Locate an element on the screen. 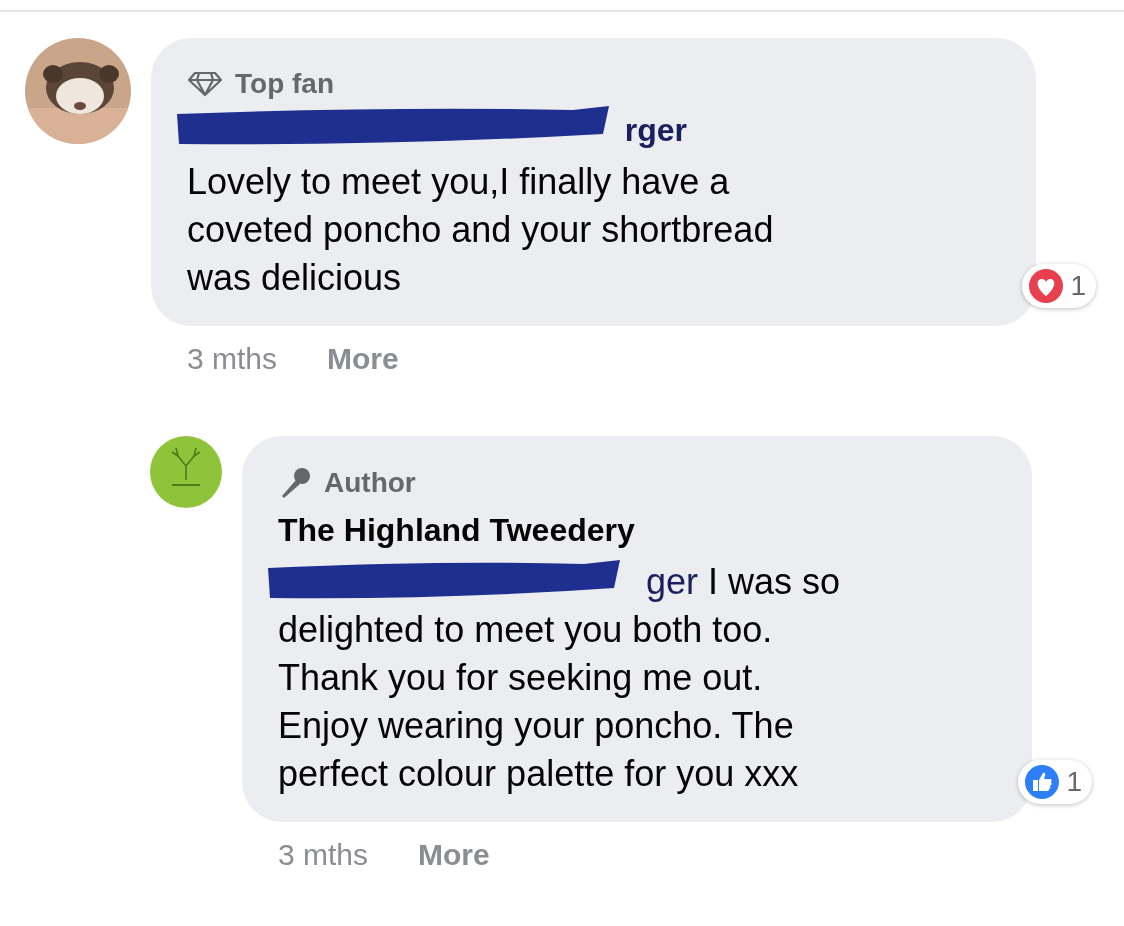 The width and height of the screenshot is (1124, 926). thumbs-up-icon is located at coordinates (1042, 782).